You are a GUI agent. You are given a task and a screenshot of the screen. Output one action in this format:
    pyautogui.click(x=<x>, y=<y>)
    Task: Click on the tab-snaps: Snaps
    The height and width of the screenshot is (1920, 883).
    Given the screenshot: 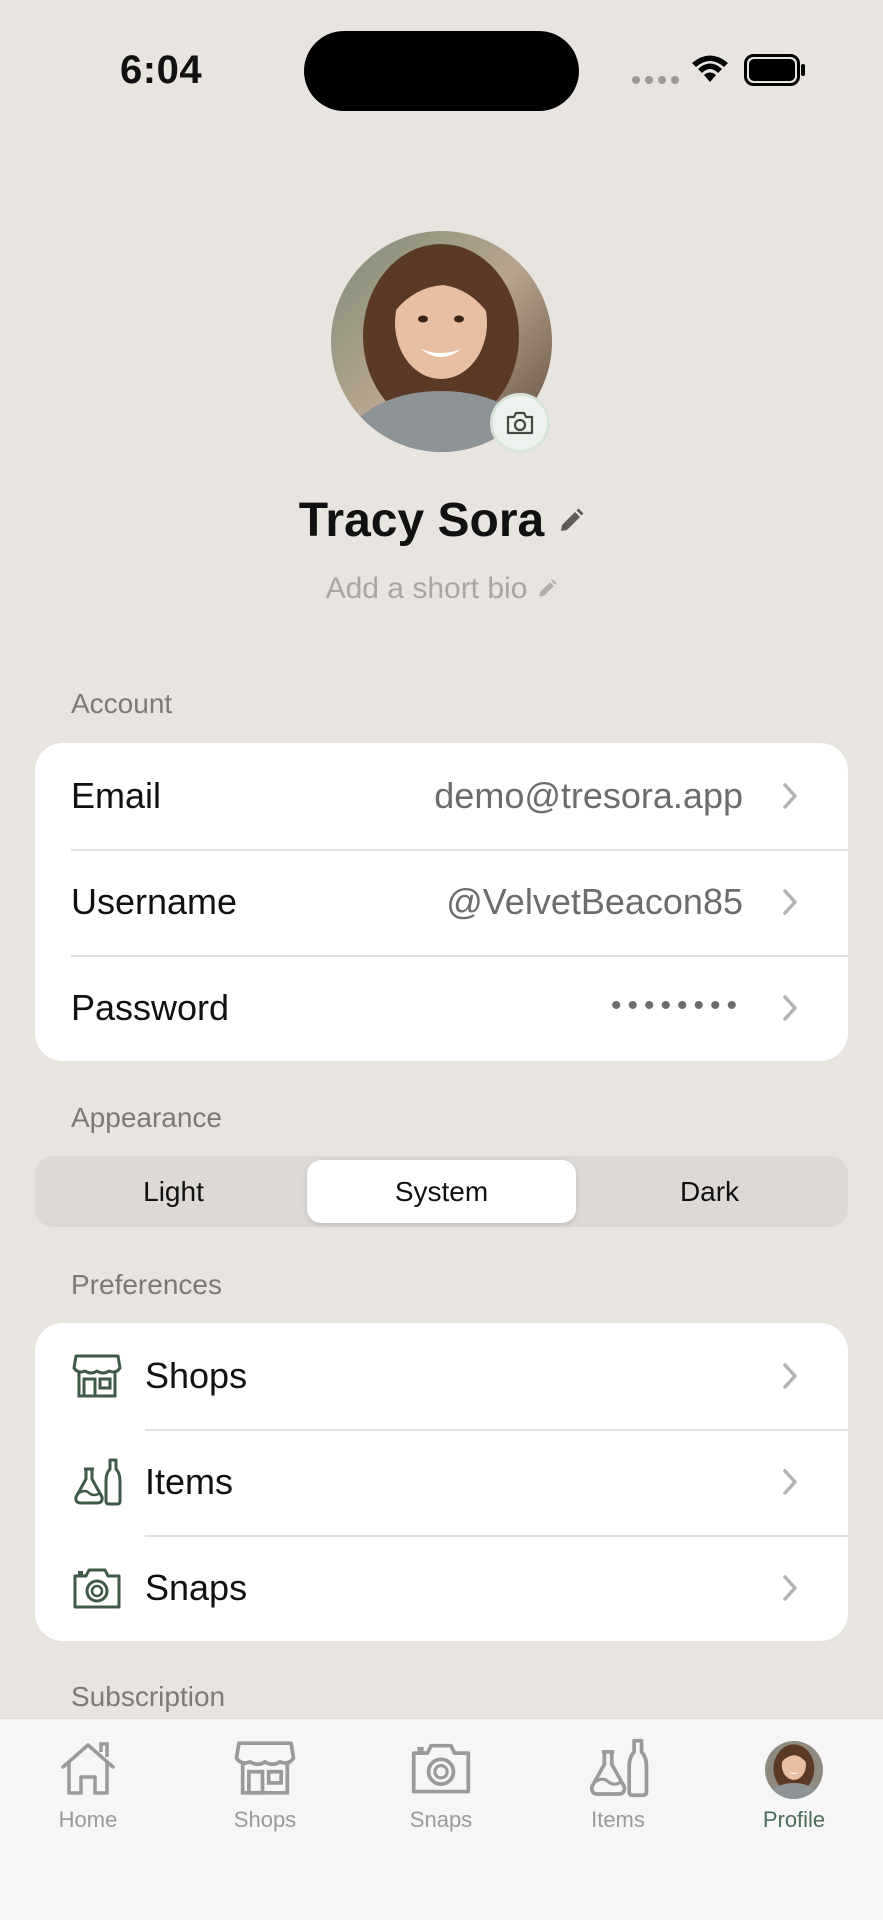 What is the action you would take?
    pyautogui.click(x=441, y=1785)
    